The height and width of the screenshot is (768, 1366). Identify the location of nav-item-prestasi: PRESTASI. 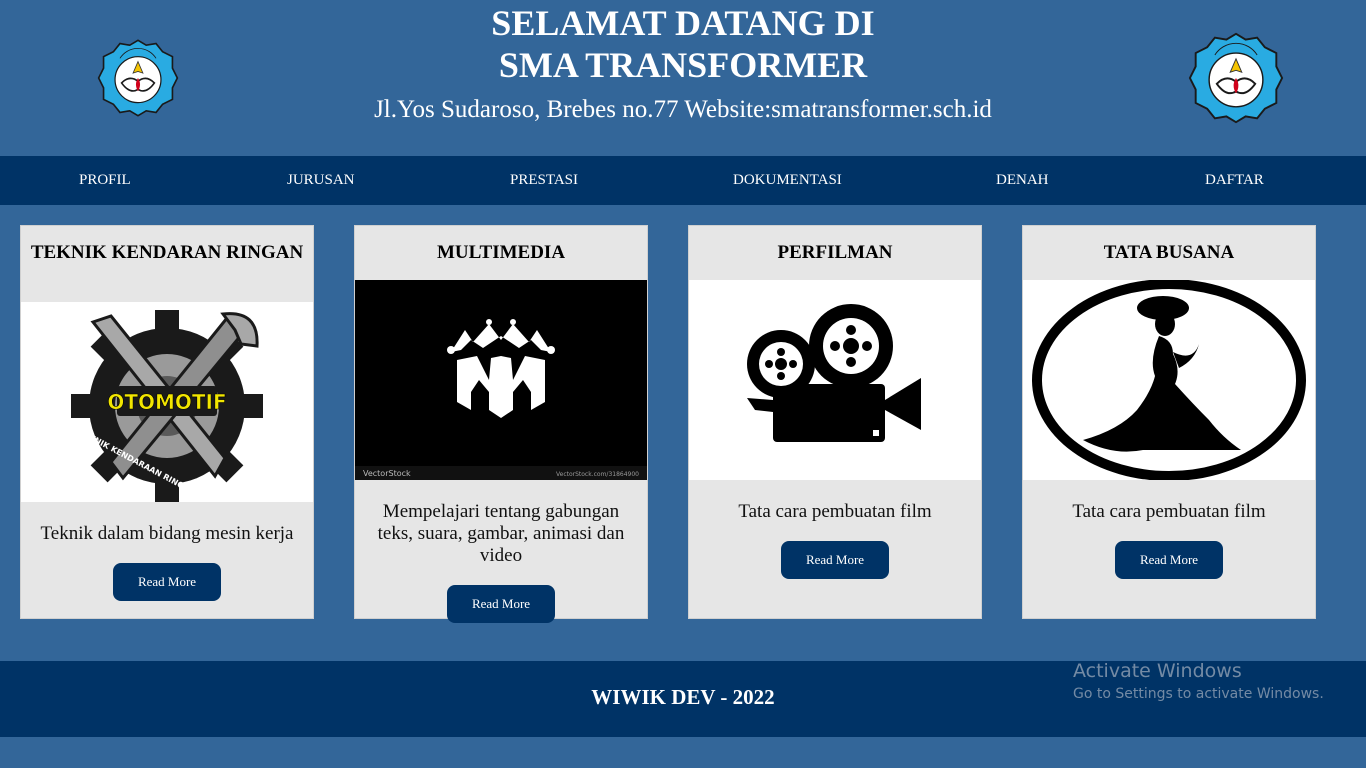
(544, 180).